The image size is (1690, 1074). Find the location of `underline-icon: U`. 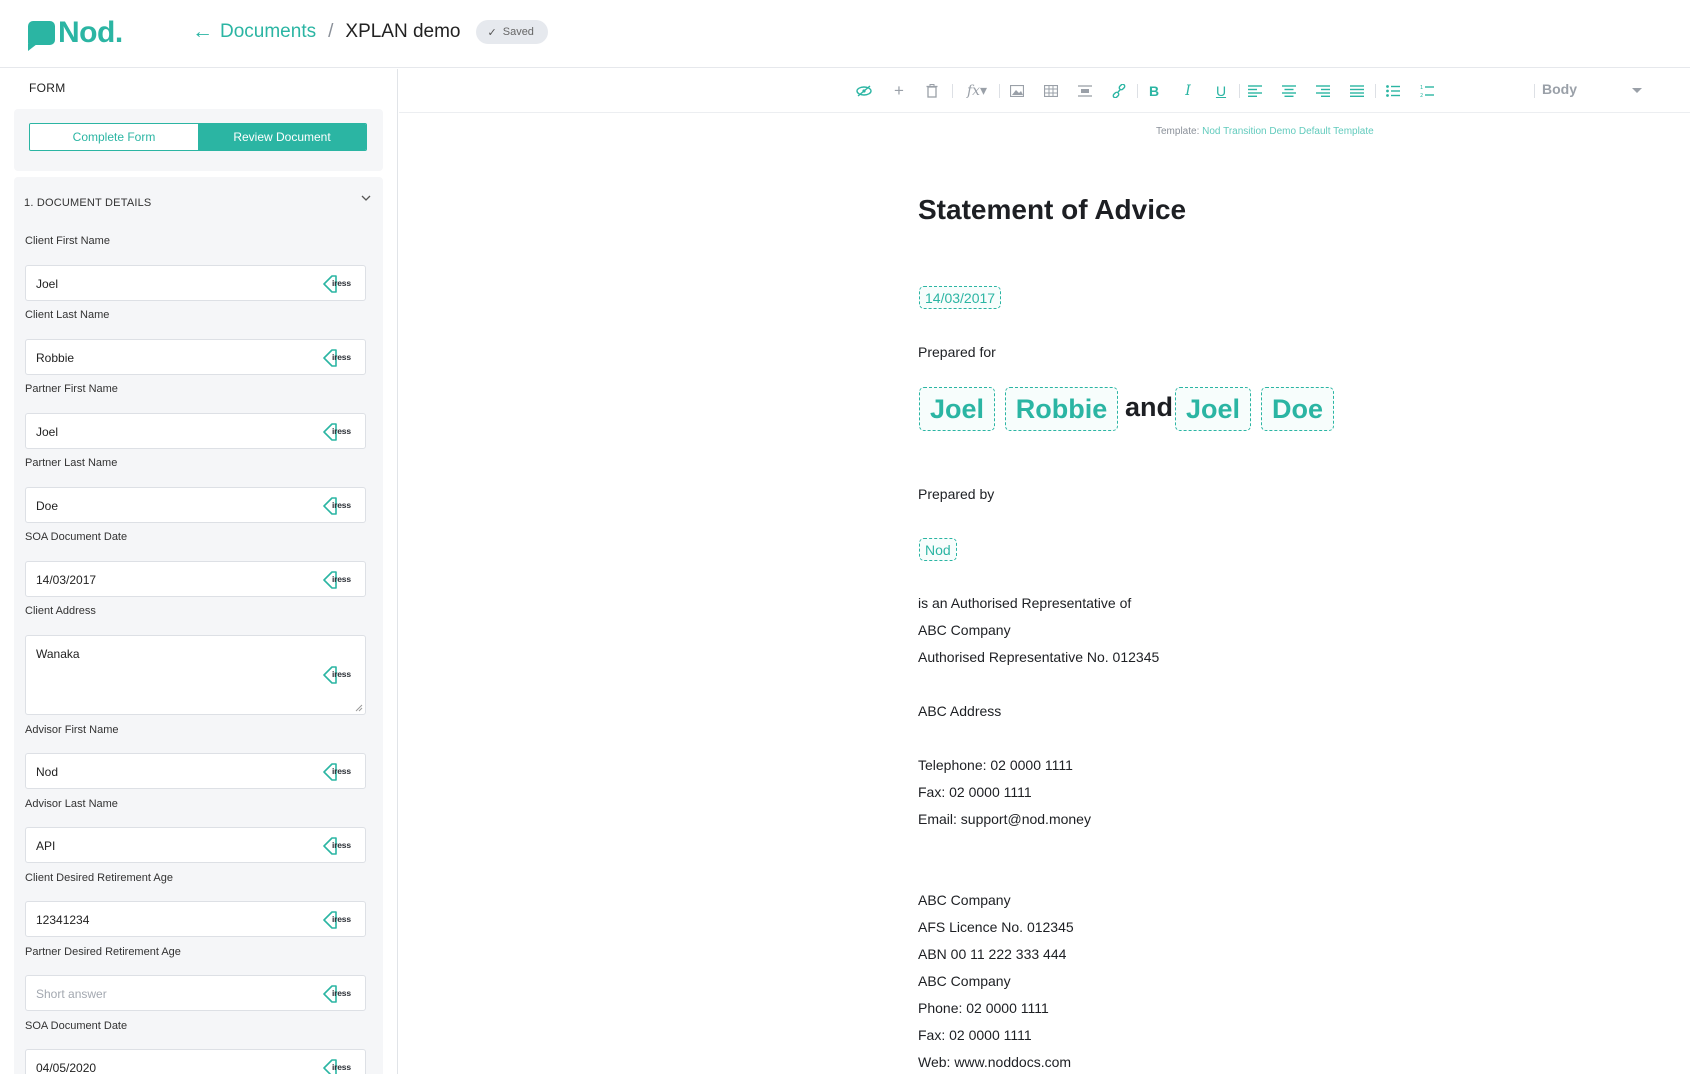

underline-icon: U is located at coordinates (1221, 91).